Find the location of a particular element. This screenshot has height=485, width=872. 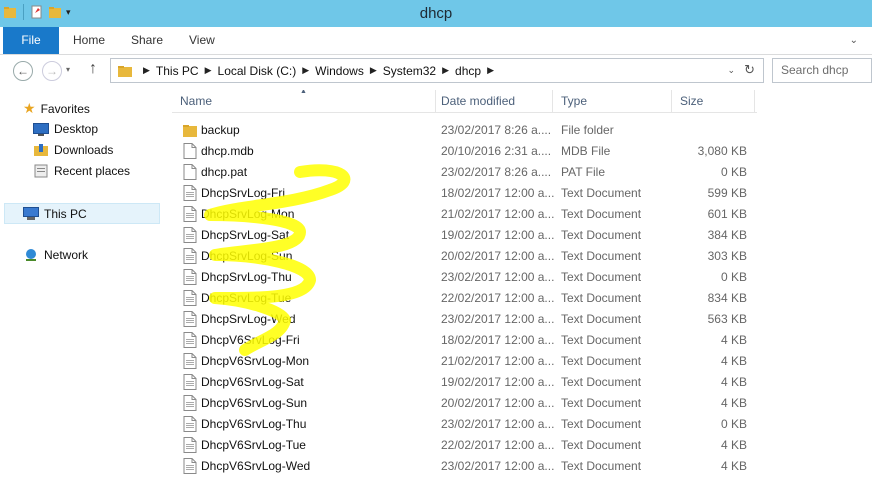

star-icon: ★ is located at coordinates (29, 108).